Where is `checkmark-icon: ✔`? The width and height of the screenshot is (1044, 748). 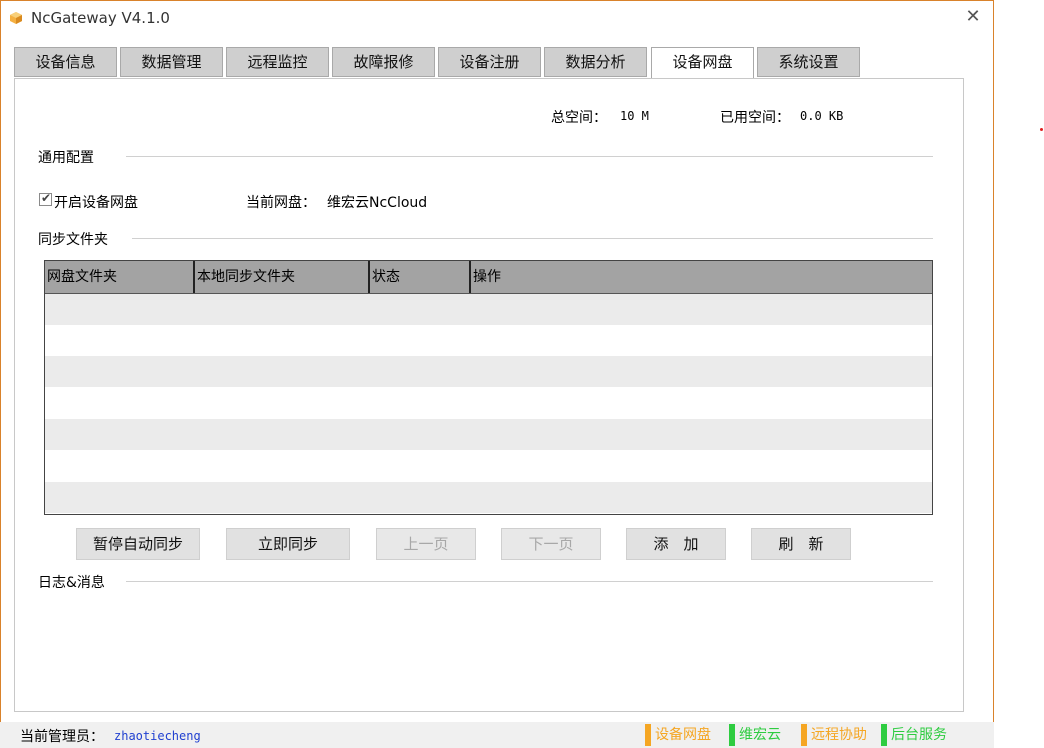 checkmark-icon: ✔ is located at coordinates (46, 198).